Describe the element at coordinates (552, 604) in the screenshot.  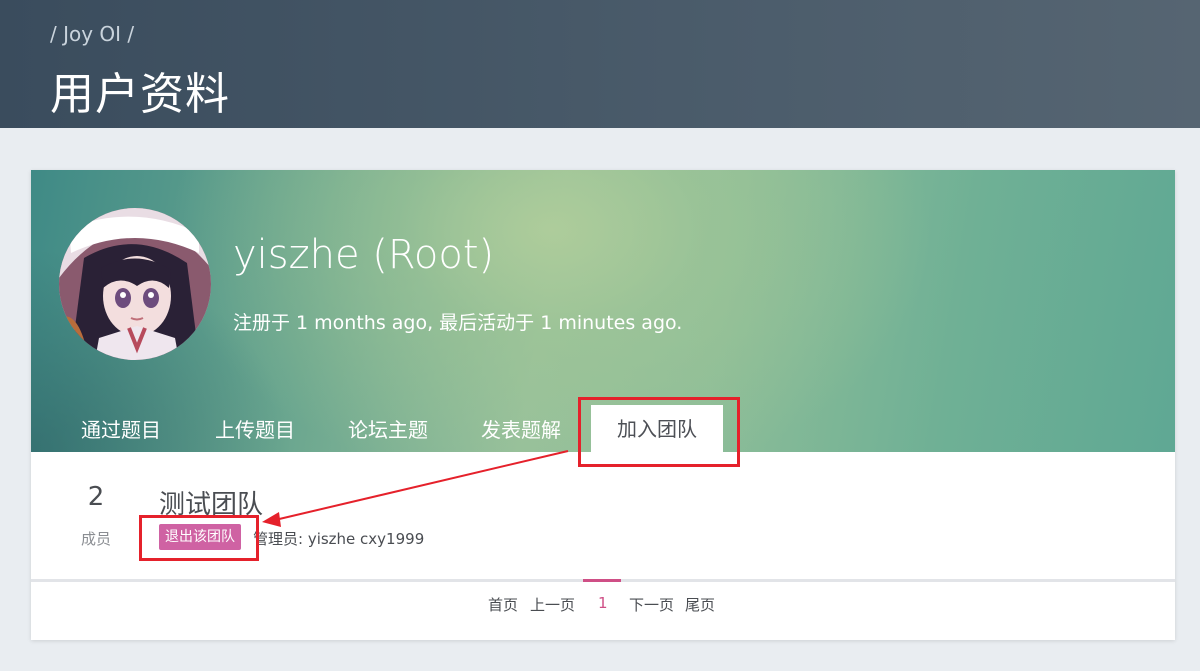
I see `prev-page-link: 上一页` at that location.